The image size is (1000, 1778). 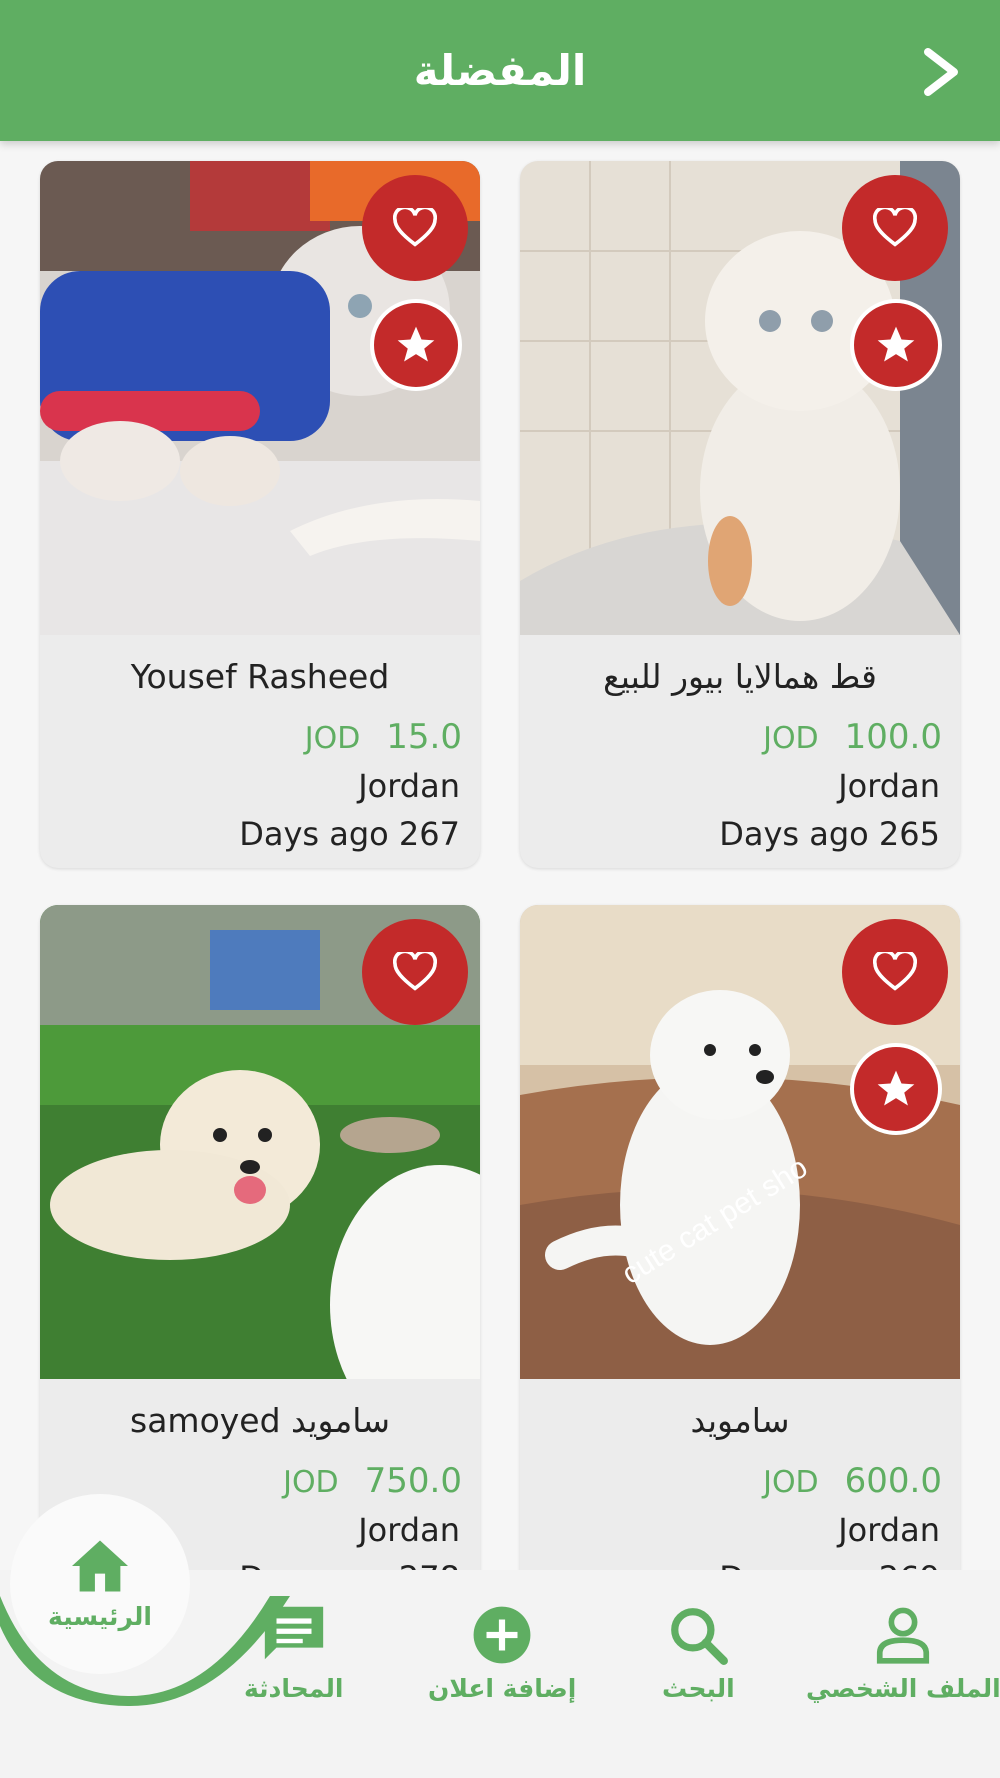 I want to click on page-title: المفضلة, so click(x=500, y=70).